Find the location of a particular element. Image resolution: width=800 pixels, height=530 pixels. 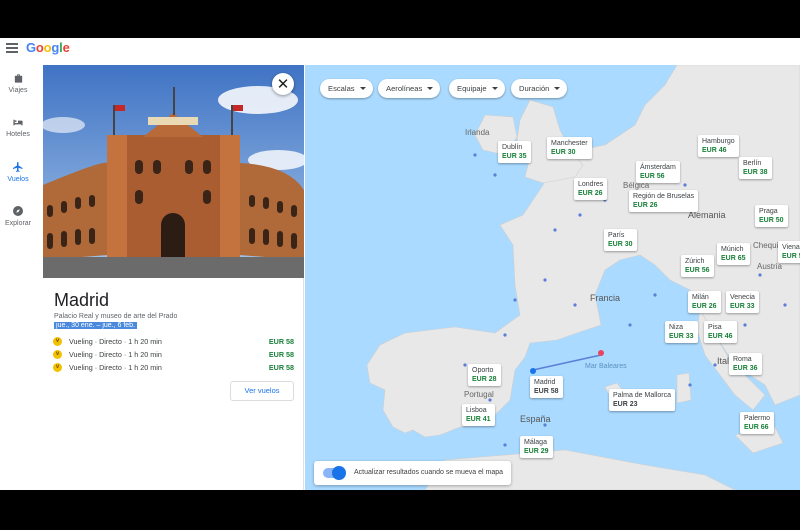

rail-item-hoteles: Hoteles is located at coordinates (18, 127).